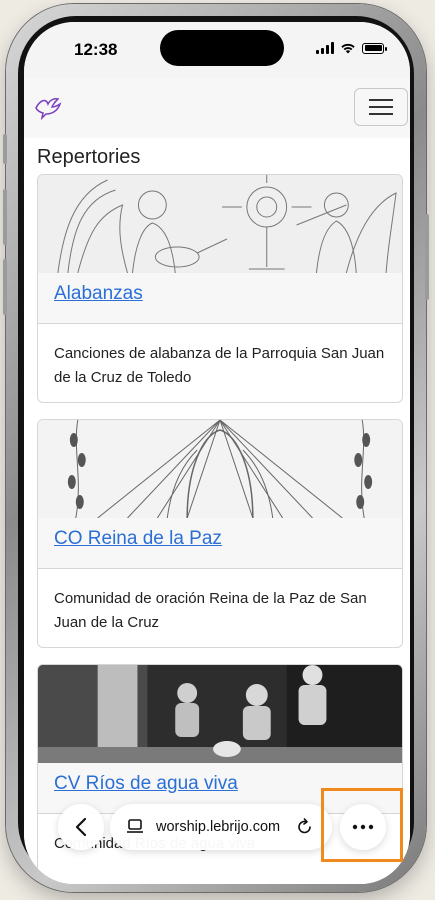 The width and height of the screenshot is (435, 900). Describe the element at coordinates (220, 714) in the screenshot. I see `children-waterfall-photo` at that location.